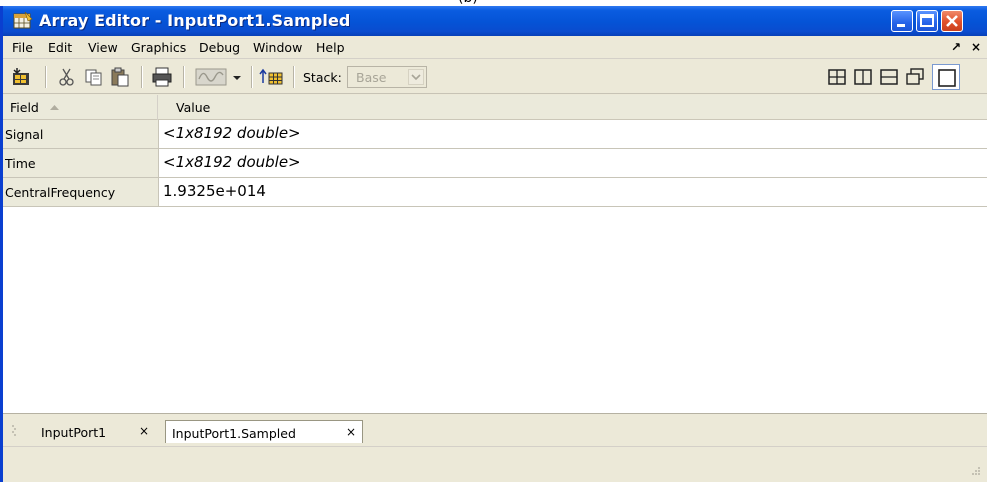 The width and height of the screenshot is (987, 482). Describe the element at coordinates (901, 25) in the screenshot. I see `minimize-icon` at that location.